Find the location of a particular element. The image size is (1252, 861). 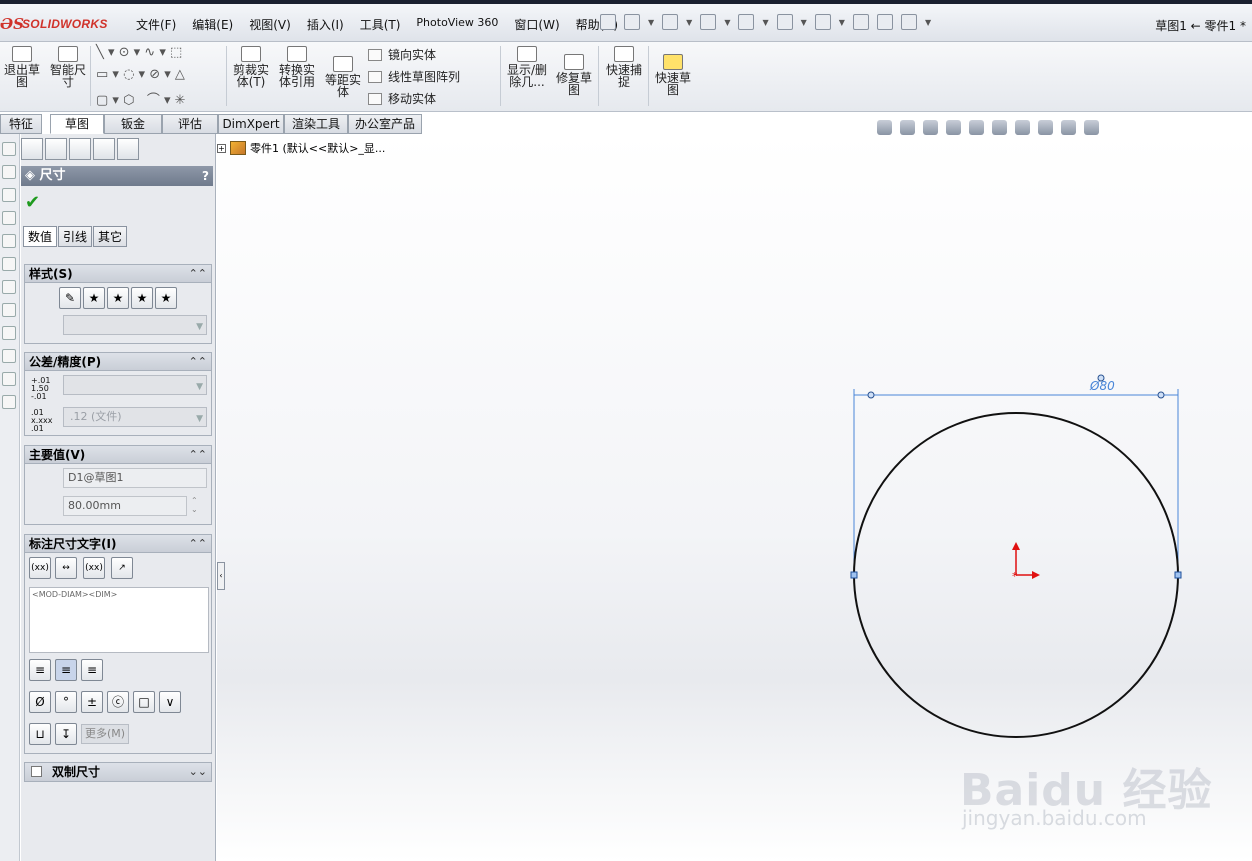

parentheses-icon: (xx) is located at coordinates (40, 568).